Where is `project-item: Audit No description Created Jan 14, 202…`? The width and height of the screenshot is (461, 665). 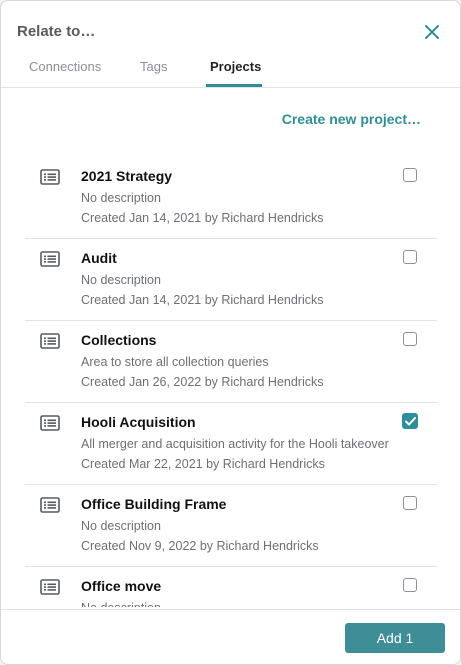 project-item: Audit No description Created Jan 14, 202… is located at coordinates (231, 280).